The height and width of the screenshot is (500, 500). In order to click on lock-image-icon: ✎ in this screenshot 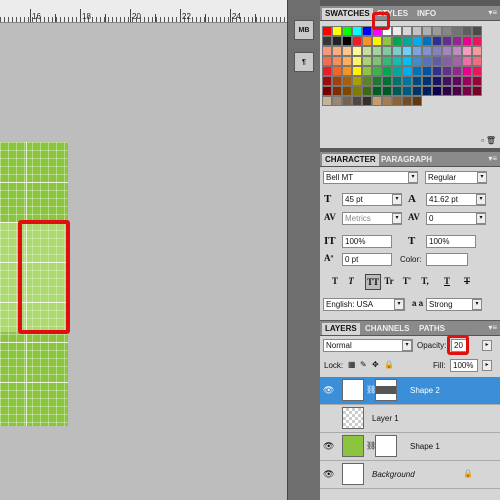, I will do `click(363, 364)`.